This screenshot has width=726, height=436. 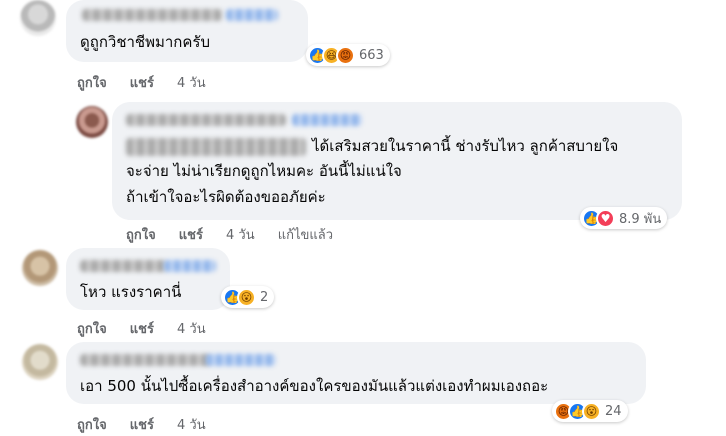 I want to click on comment-text-line-3: ถ้าเข้าใจอะไรผิดต้องขออภัยค่ะ, so click(x=226, y=197).